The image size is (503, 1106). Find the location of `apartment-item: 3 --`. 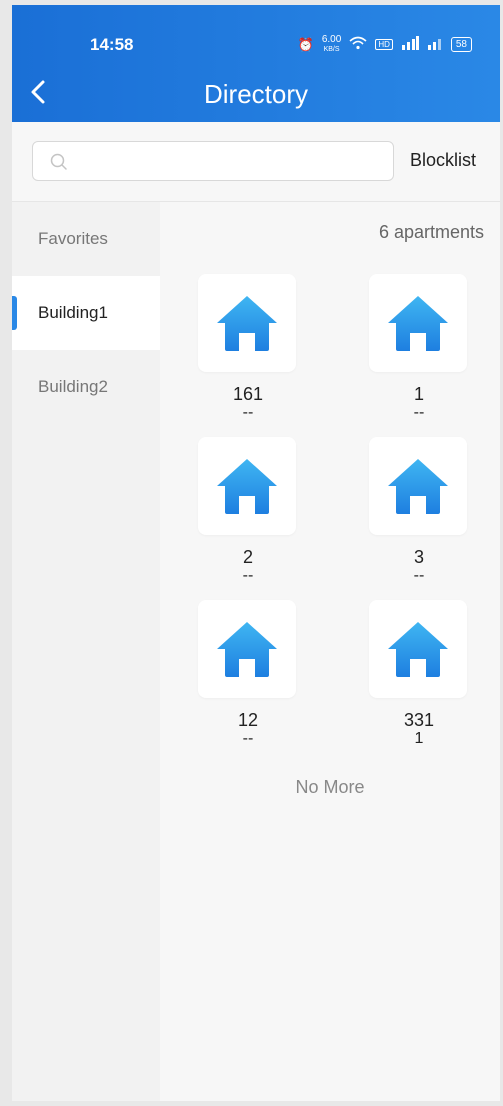

apartment-item: 3 -- is located at coordinates (419, 511).